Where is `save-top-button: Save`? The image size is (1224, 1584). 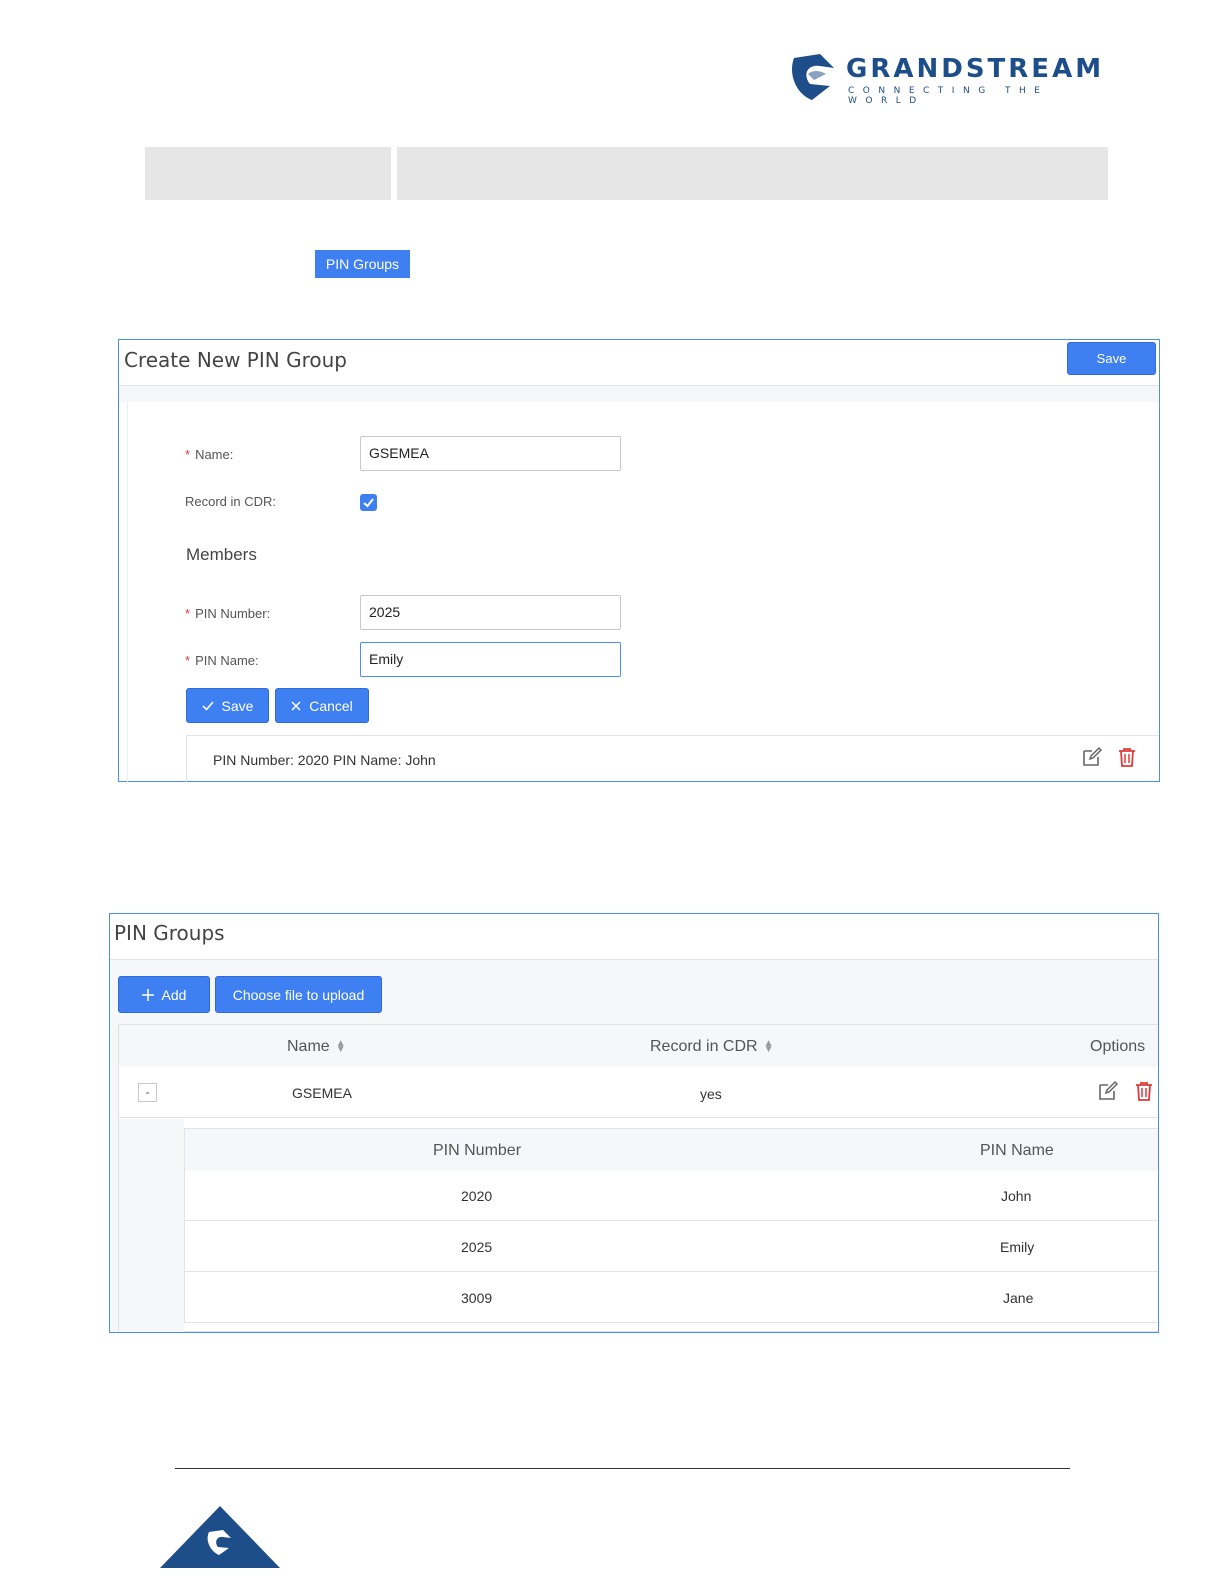 save-top-button: Save is located at coordinates (1111, 358).